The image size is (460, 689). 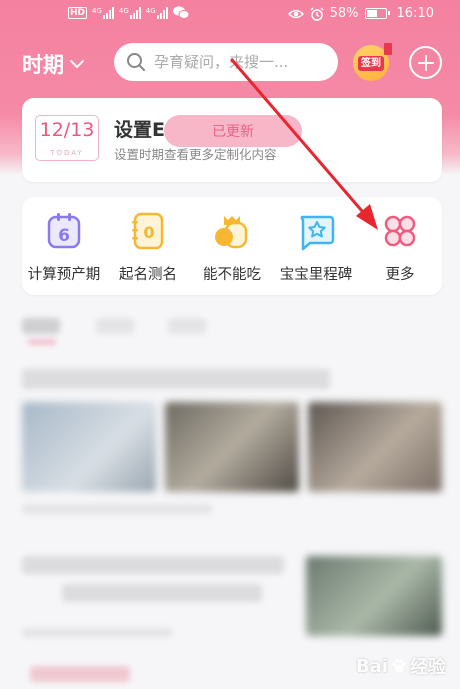 What do you see at coordinates (232, 275) in the screenshot?
I see `tool-label: 能不能吃` at bounding box center [232, 275].